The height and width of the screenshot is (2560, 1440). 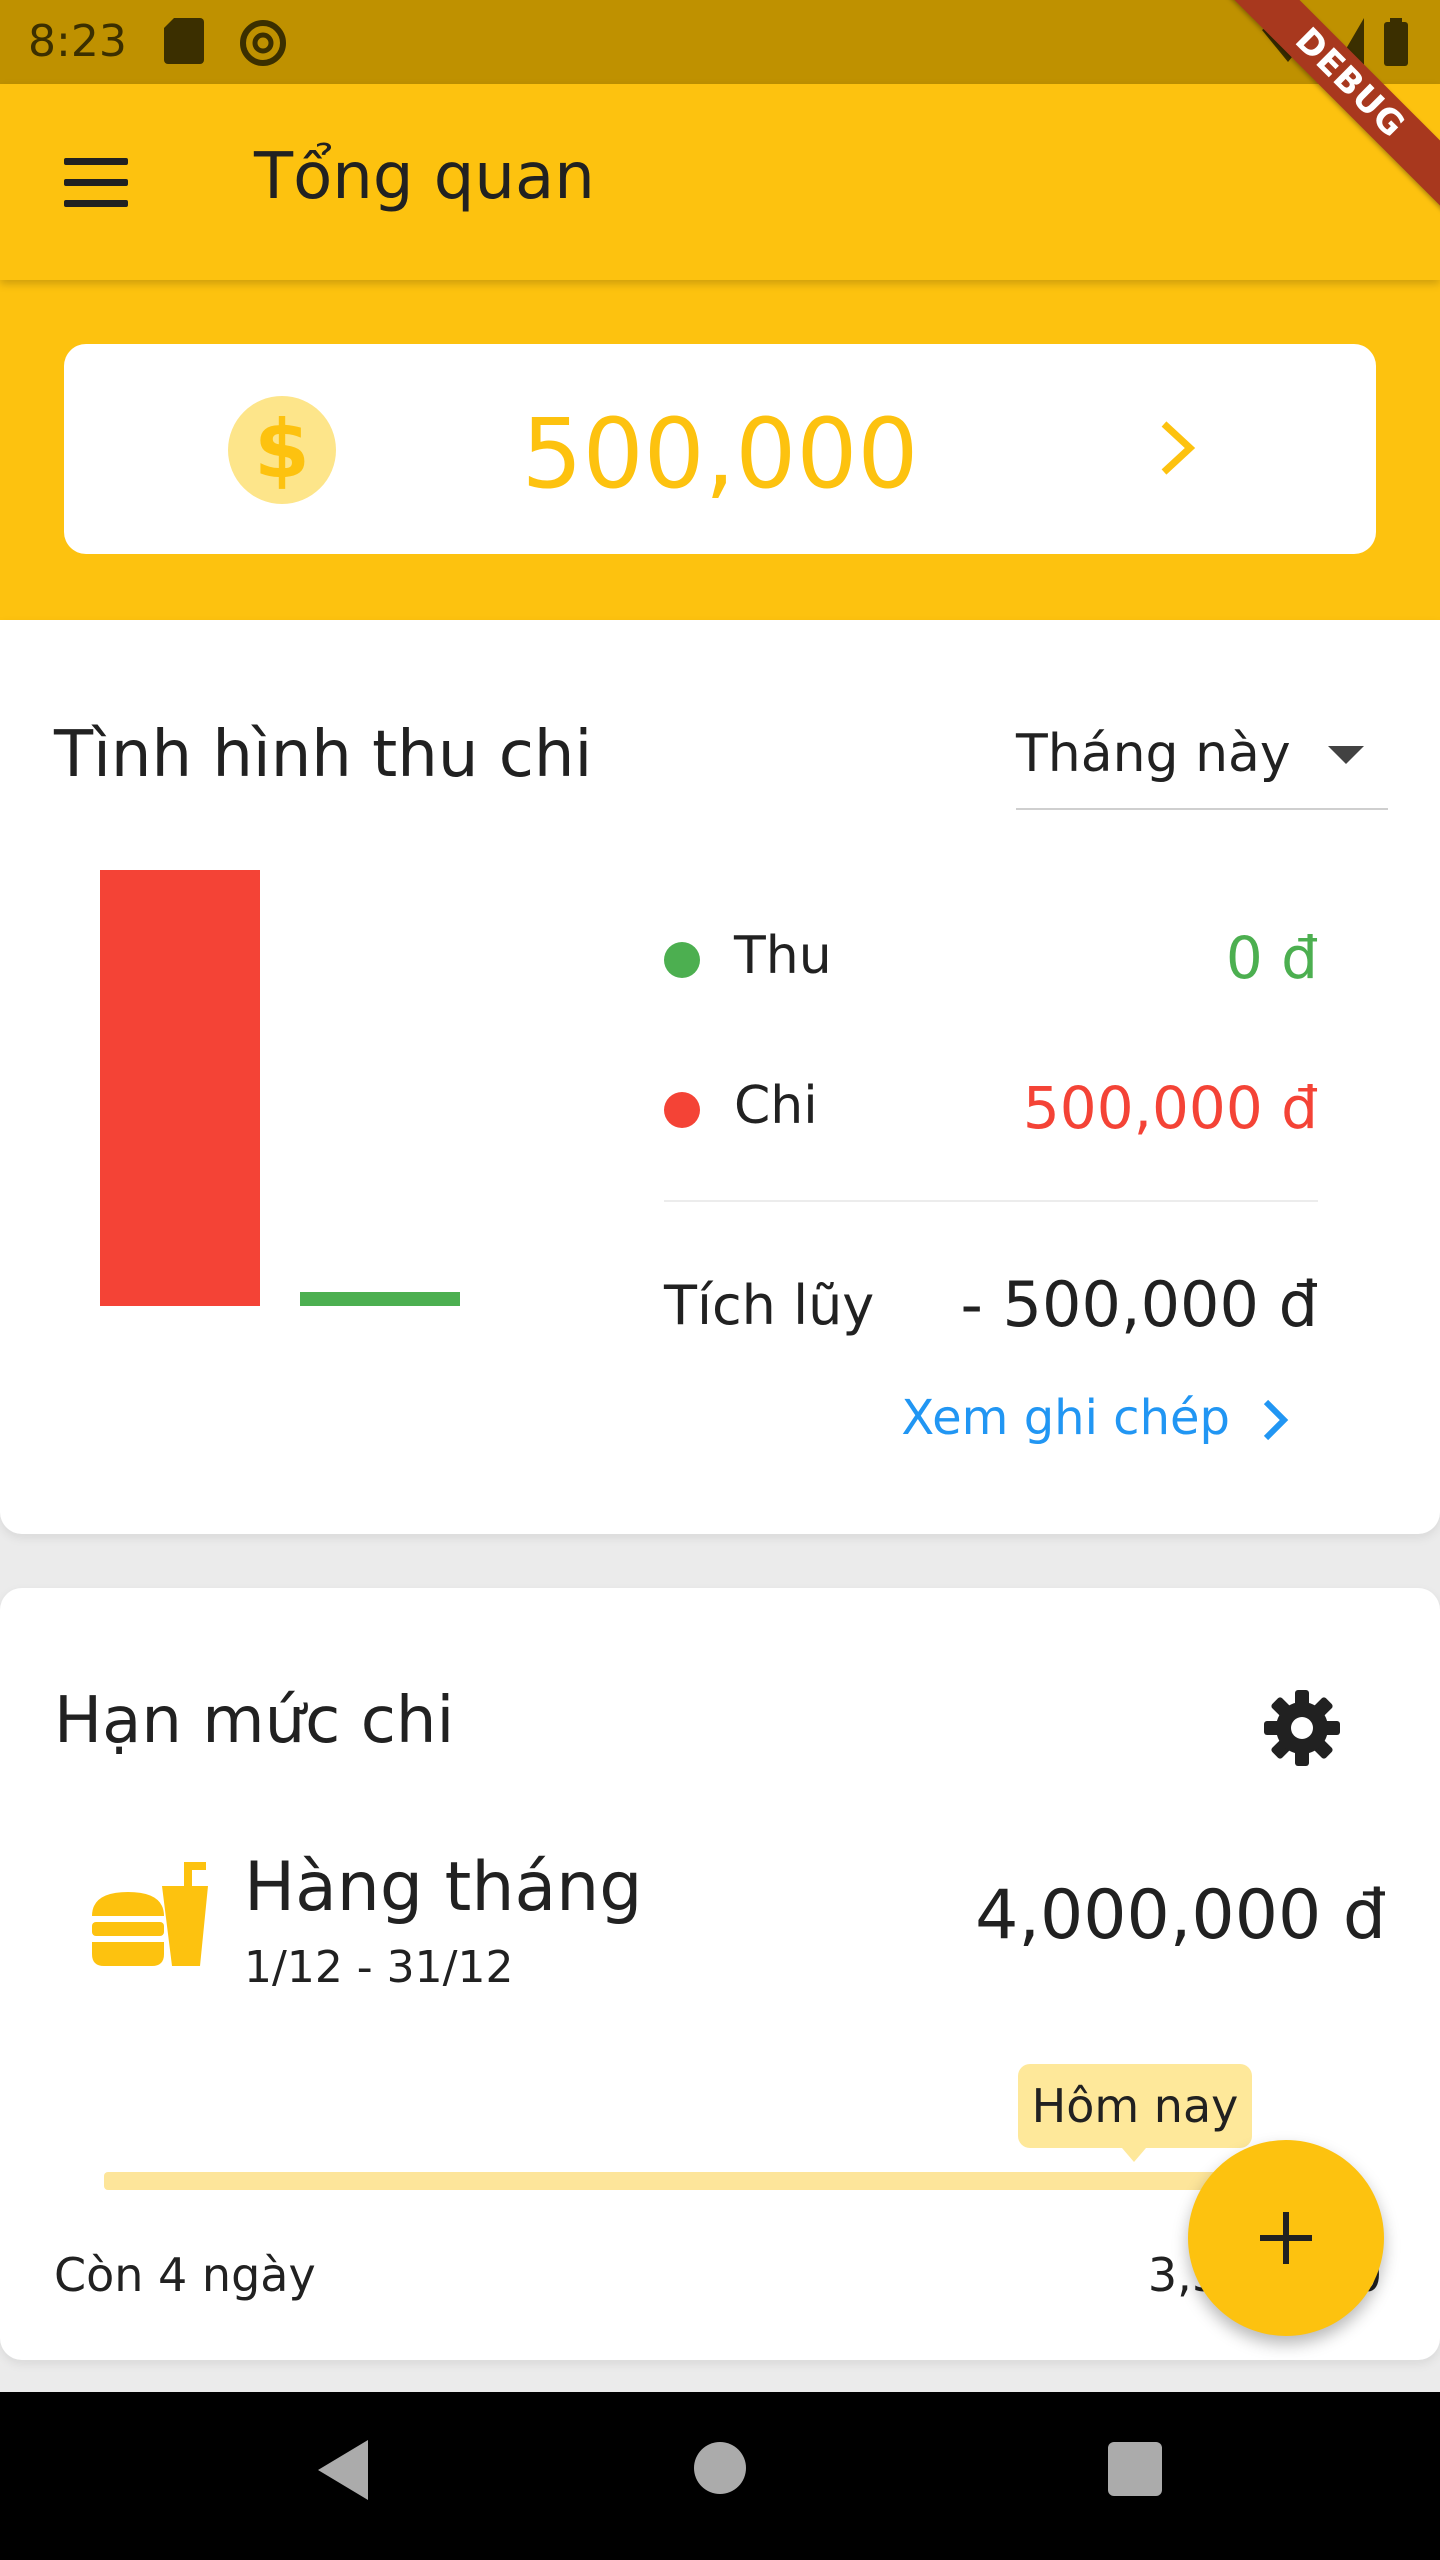 I want to click on income-expense-title: Tình hình thu chi, so click(x=323, y=755).